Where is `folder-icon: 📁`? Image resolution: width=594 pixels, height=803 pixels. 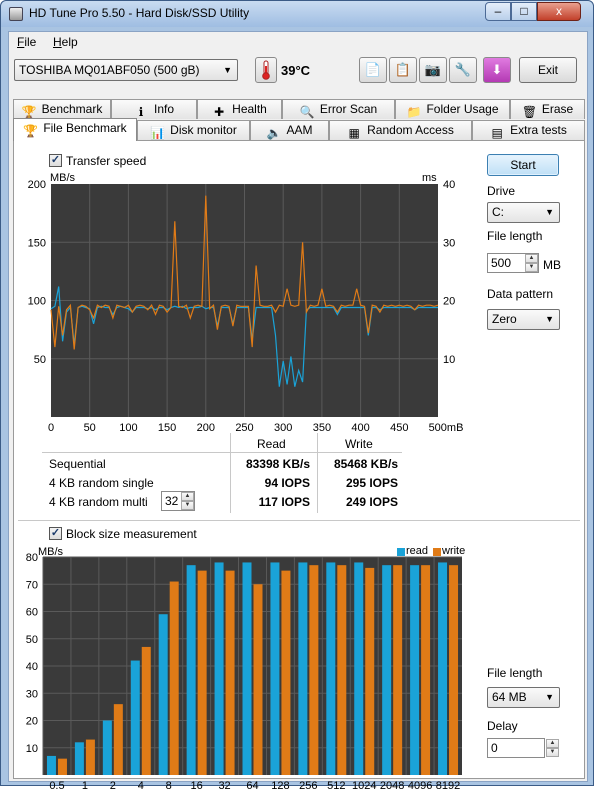
folder-icon: 📁 is located at coordinates (414, 112).